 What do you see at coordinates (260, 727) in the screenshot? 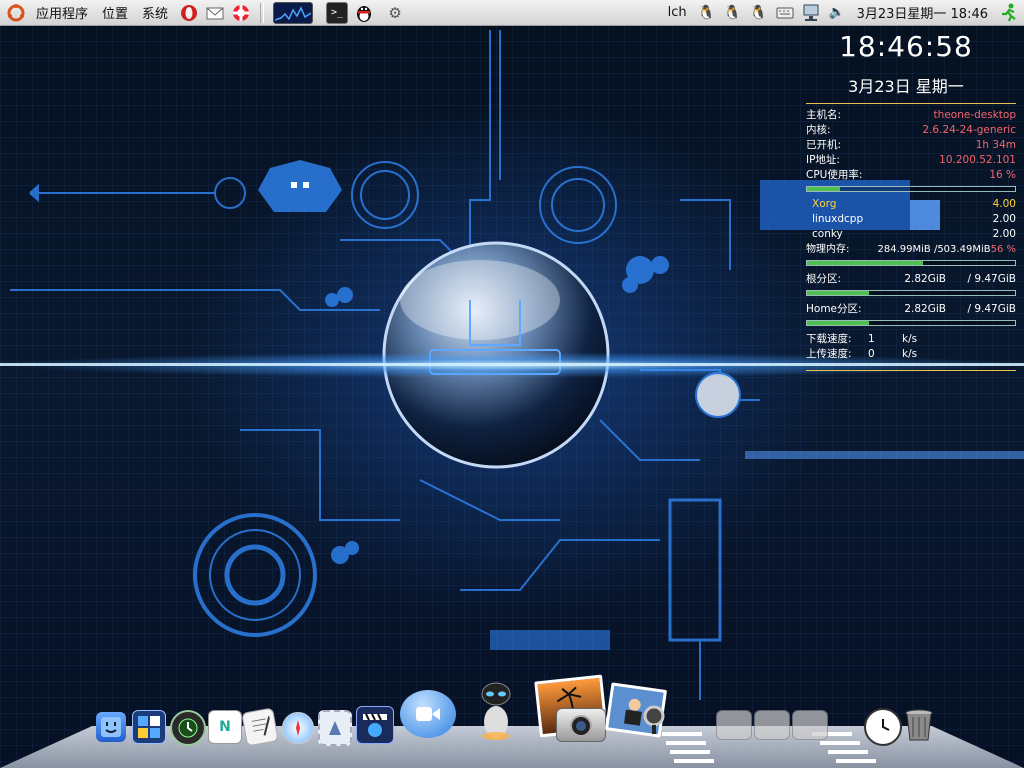
I see `dock-textedit-icon` at bounding box center [260, 727].